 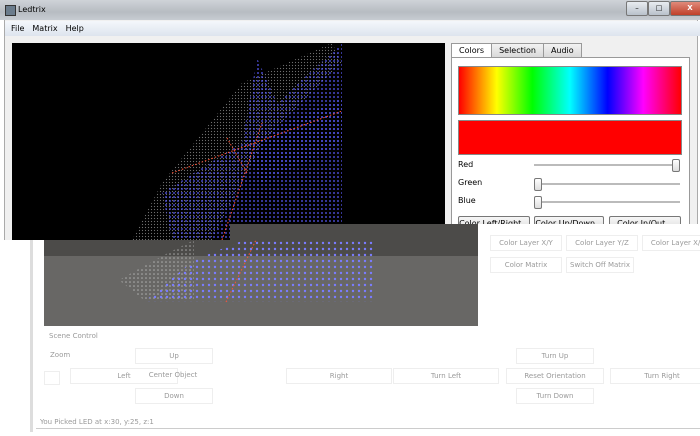 I want to click on maximize-button: □, so click(x=659, y=8).